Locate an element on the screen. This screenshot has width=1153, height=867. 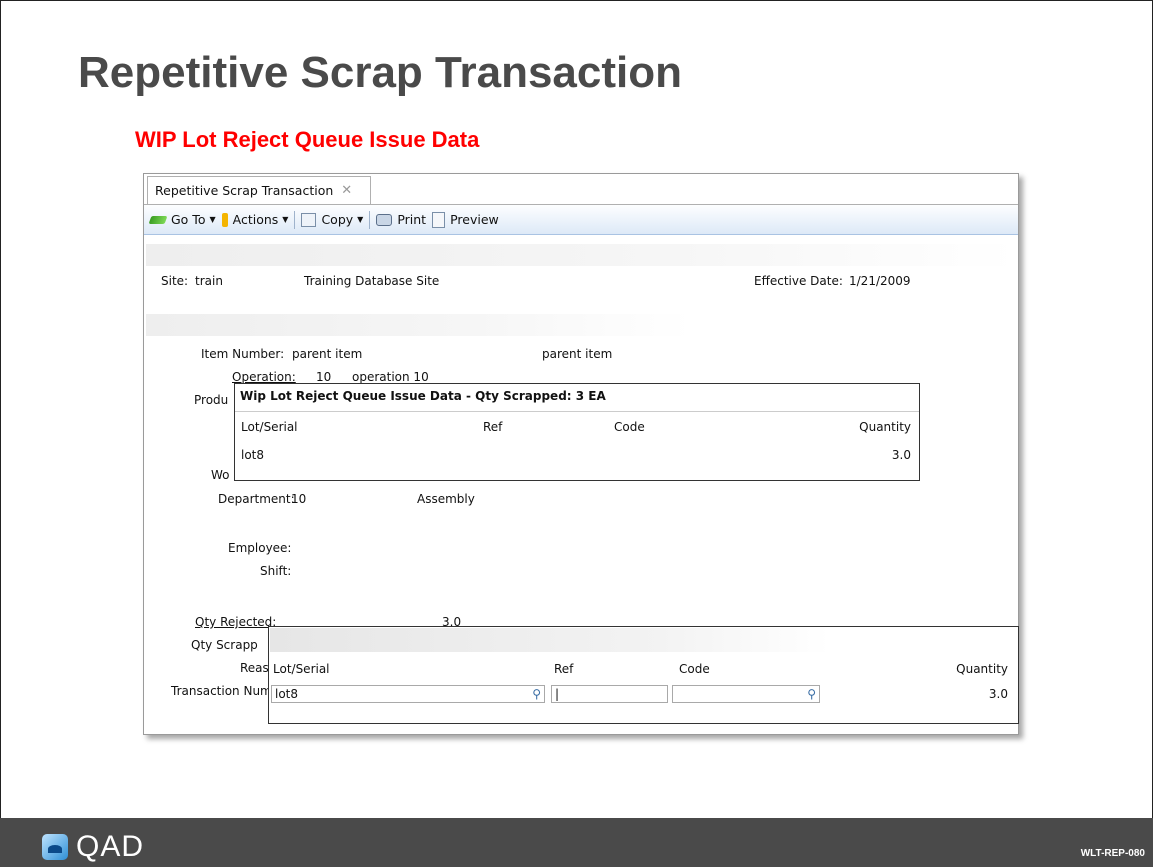
popup-divider is located at coordinates (577, 411).